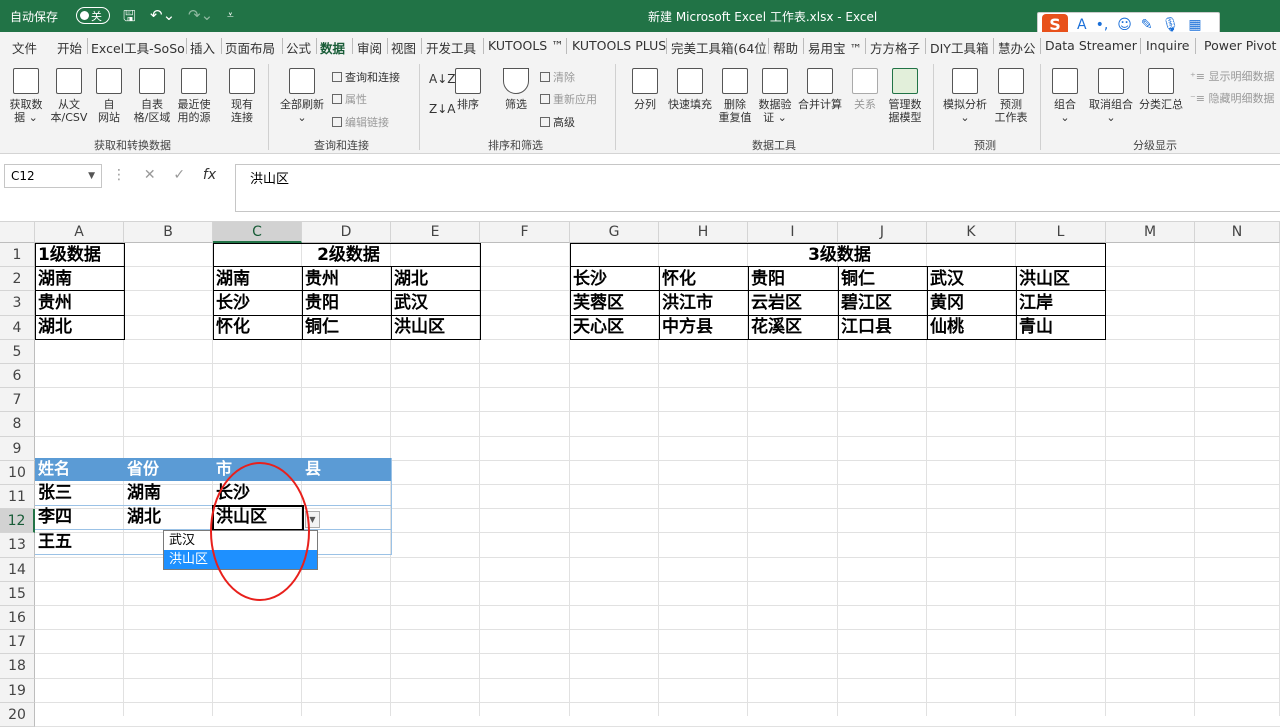 Image resolution: width=1280 pixels, height=727 pixels. I want to click on table-cell-province: 湖北, so click(142, 517).